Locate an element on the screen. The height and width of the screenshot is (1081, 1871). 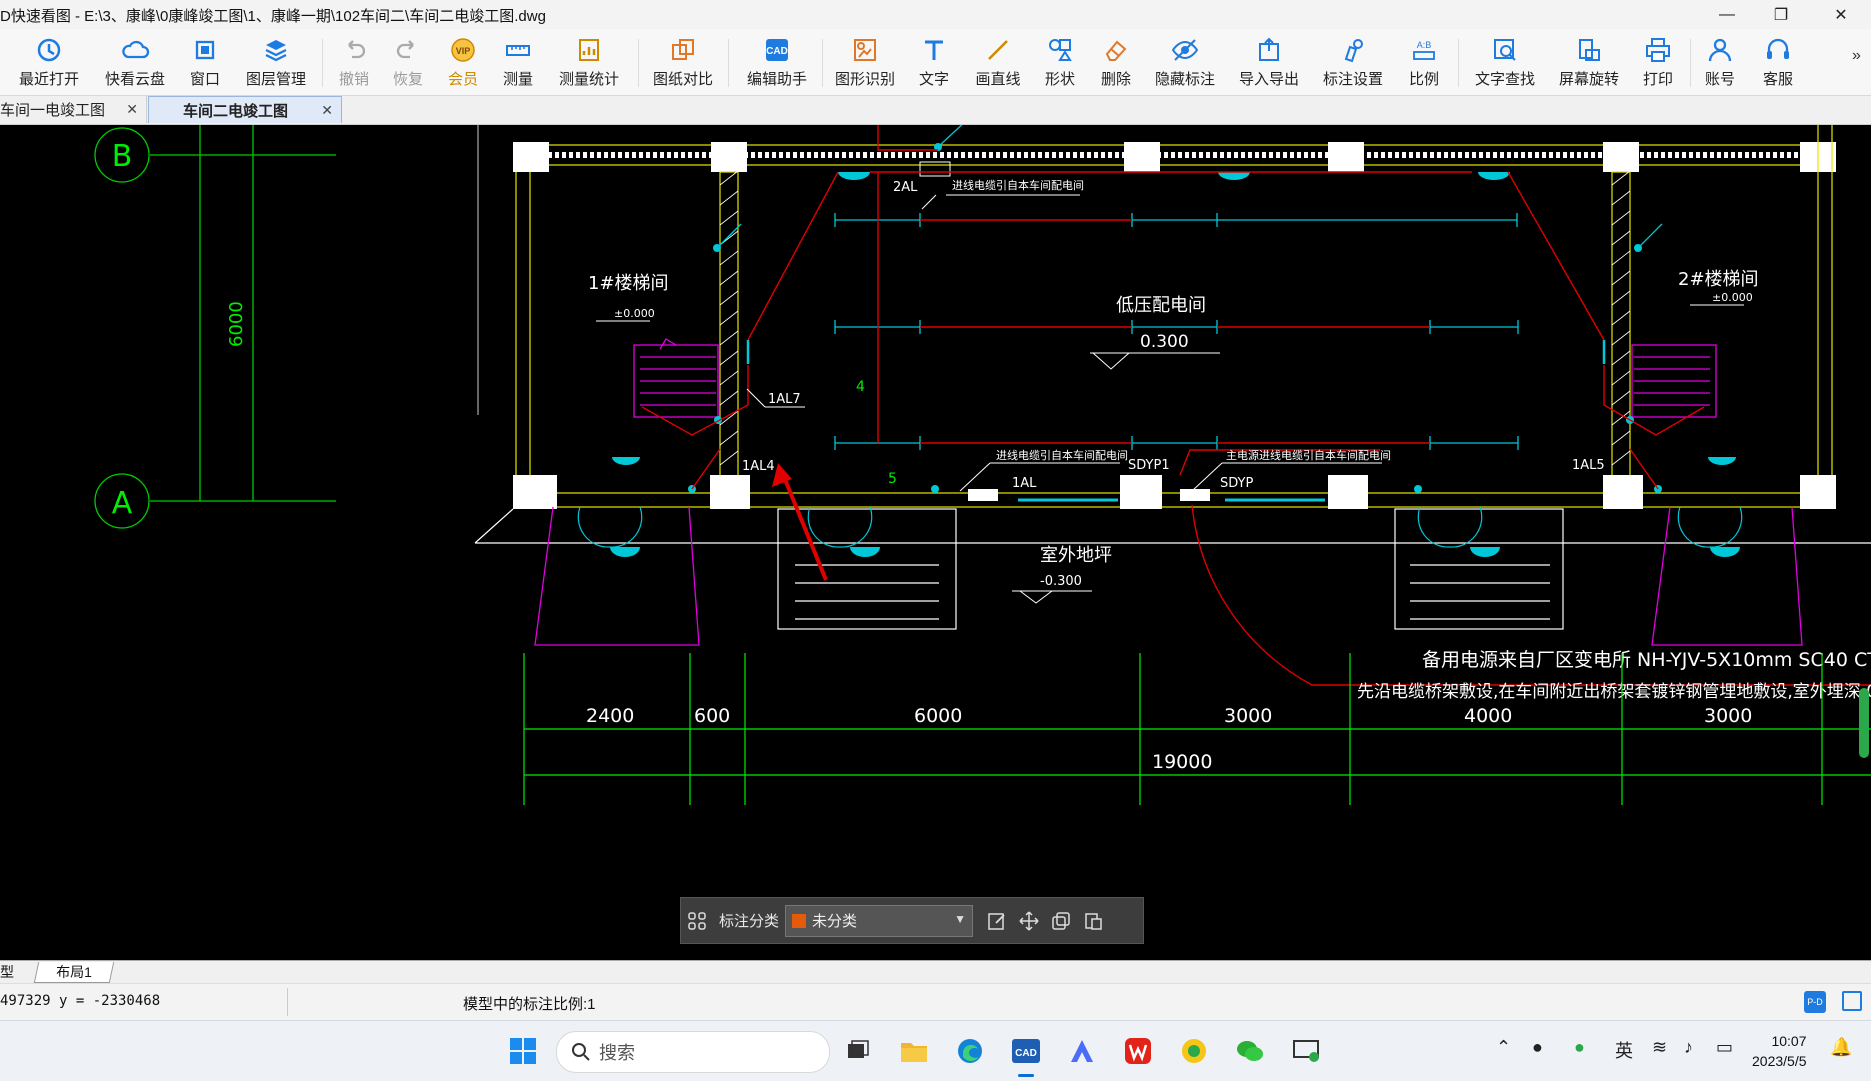
compare-drawings-button: 图纸对比 is located at coordinates (683, 62).